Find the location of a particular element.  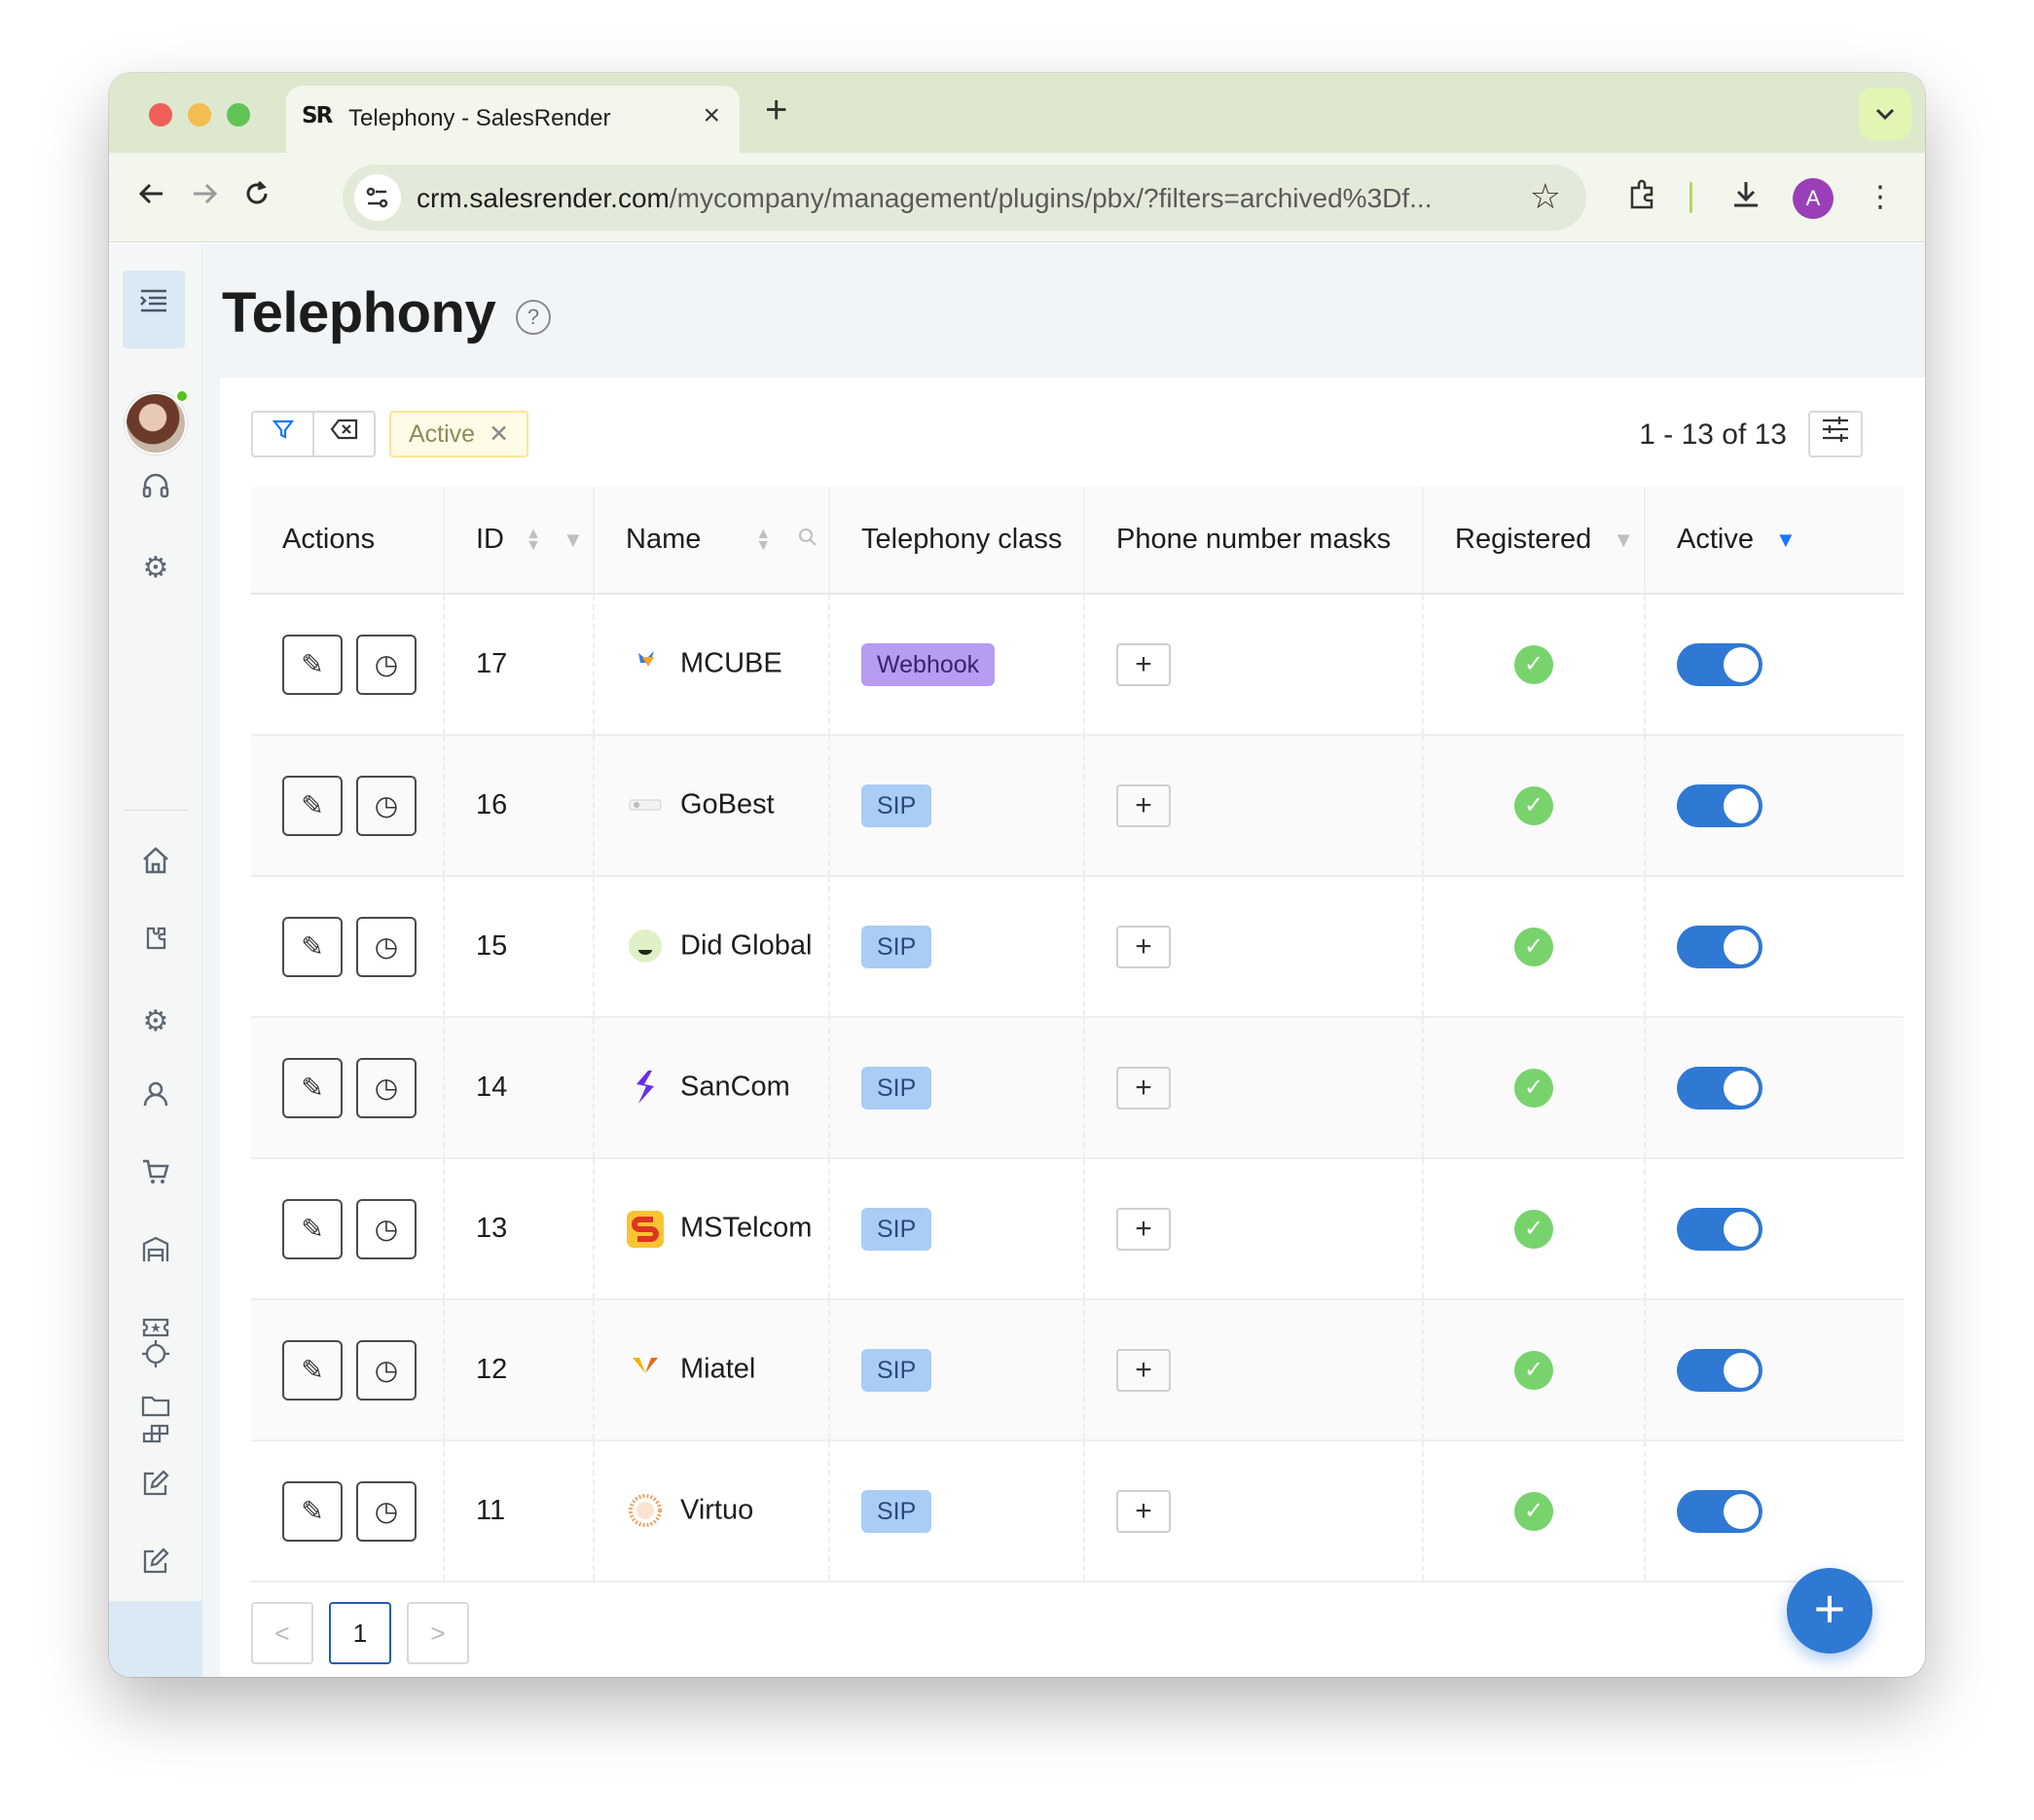

tab-close-icon: × is located at coordinates (711, 115).